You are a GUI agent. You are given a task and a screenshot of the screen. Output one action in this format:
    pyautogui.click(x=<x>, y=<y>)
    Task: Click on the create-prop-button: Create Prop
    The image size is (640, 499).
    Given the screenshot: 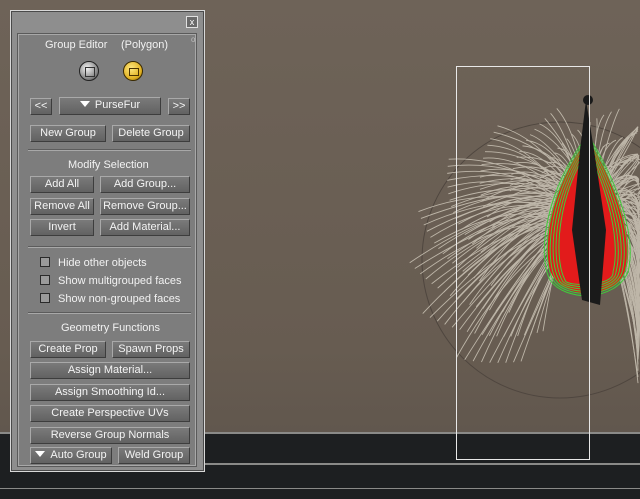 What is the action you would take?
    pyautogui.click(x=68, y=349)
    